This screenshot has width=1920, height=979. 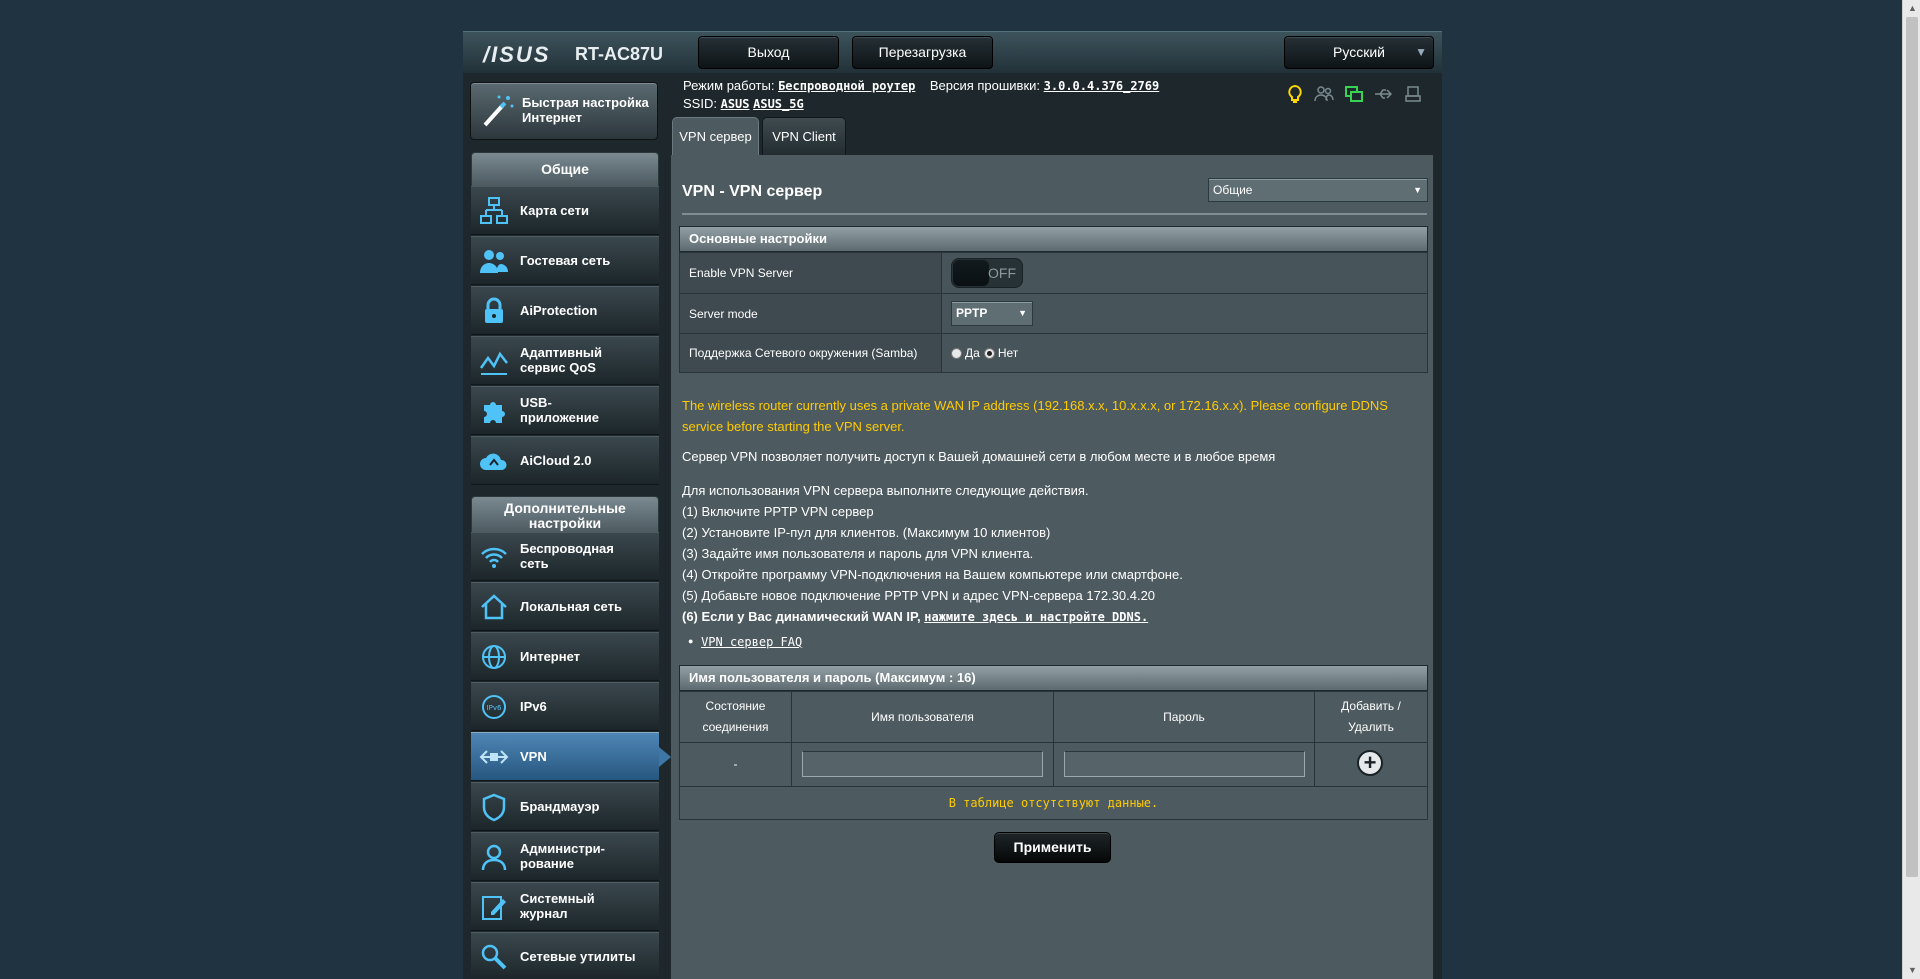 What do you see at coordinates (550, 656) in the screenshot?
I see `sidebar-item-label: Интернет` at bounding box center [550, 656].